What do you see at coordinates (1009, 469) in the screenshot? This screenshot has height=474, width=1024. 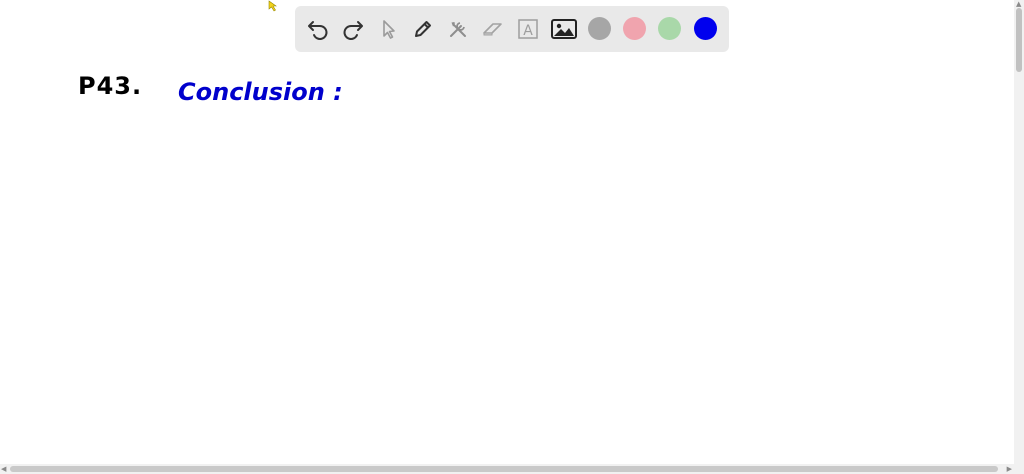 I see `scroll-right-icon: ▶` at bounding box center [1009, 469].